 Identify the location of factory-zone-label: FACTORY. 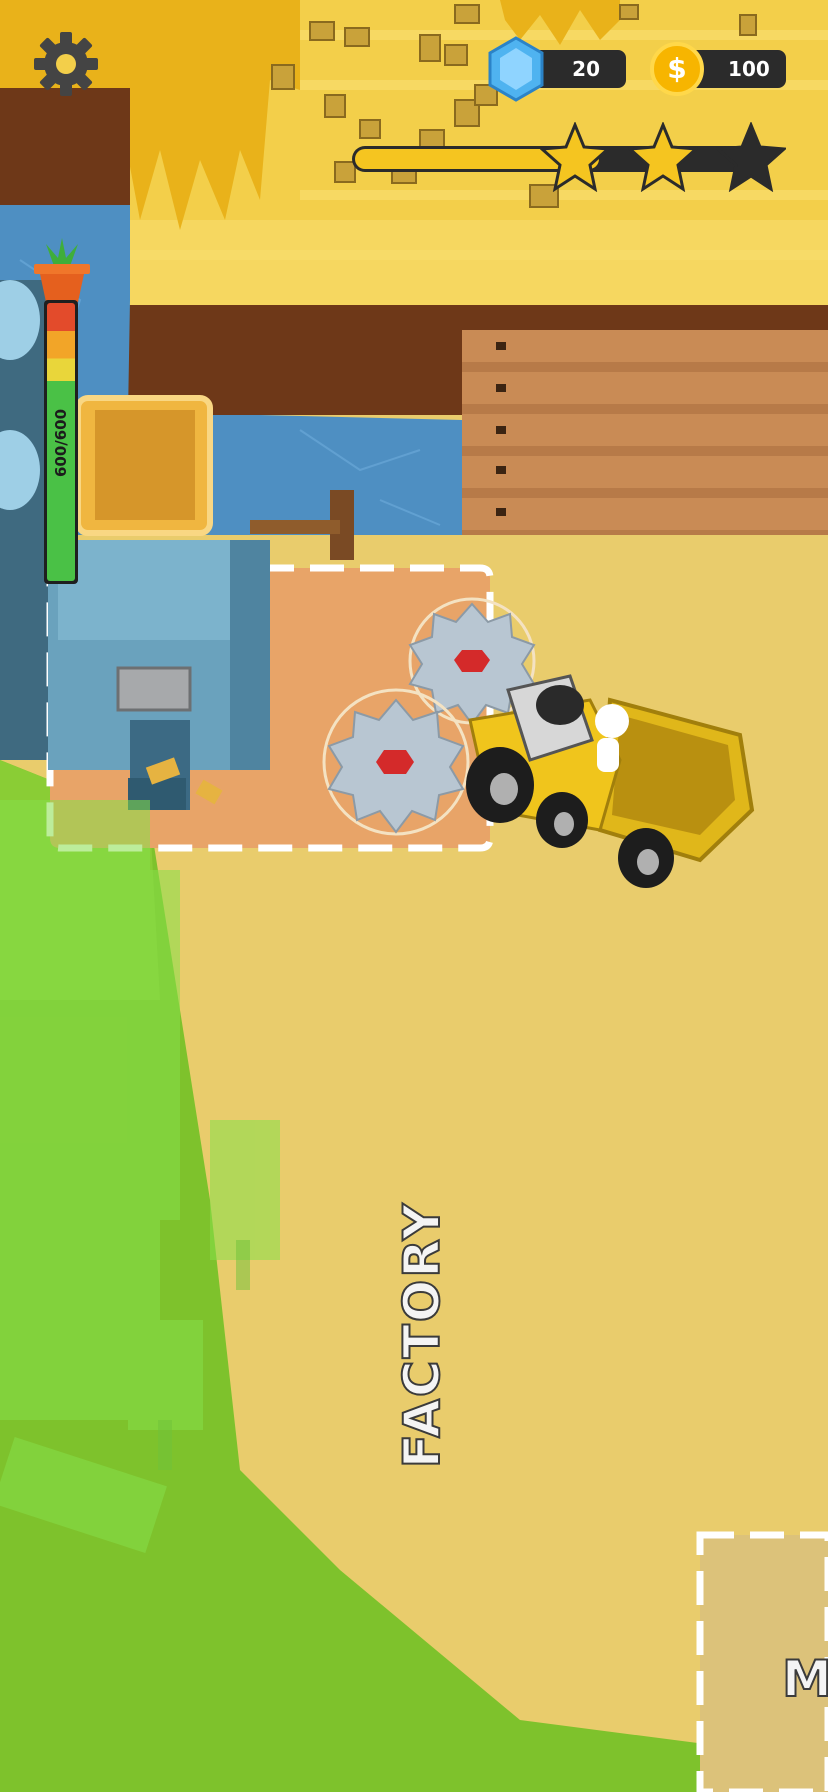
(422, 1335).